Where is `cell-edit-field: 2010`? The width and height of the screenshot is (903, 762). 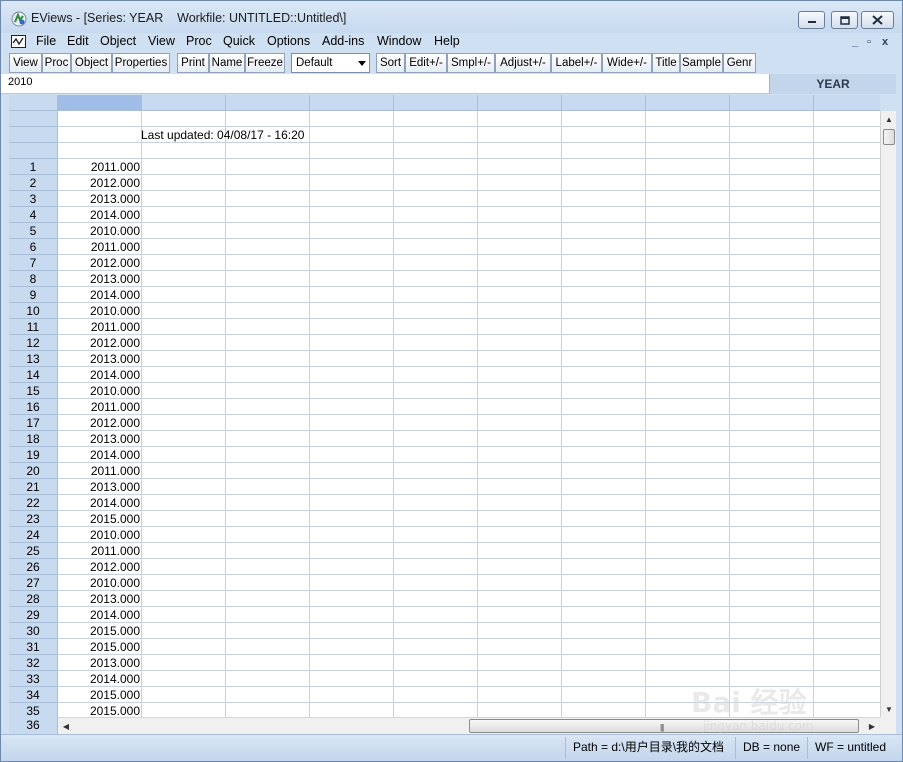 cell-edit-field: 2010 is located at coordinates (385, 84).